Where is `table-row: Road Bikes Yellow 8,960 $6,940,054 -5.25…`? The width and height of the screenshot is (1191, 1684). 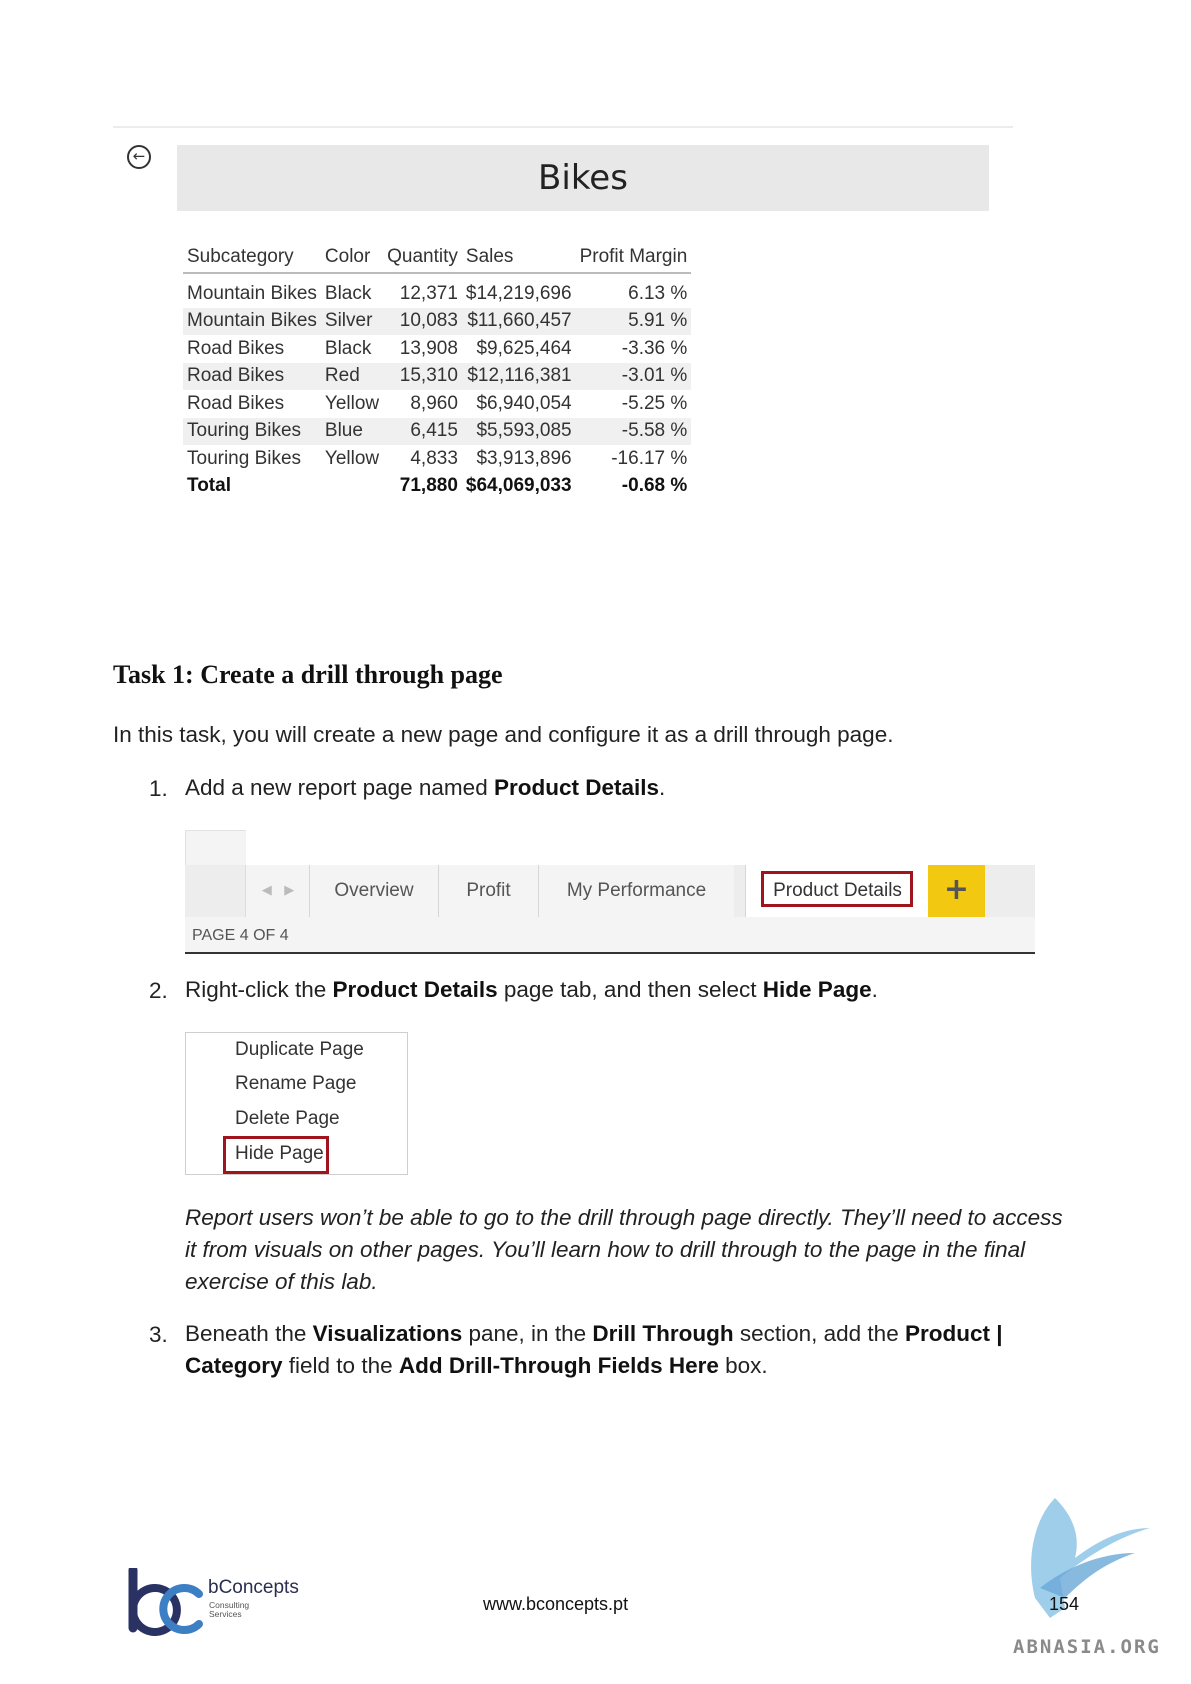
table-row: Road Bikes Yellow 8,960 $6,940,054 -5.25… is located at coordinates (437, 404).